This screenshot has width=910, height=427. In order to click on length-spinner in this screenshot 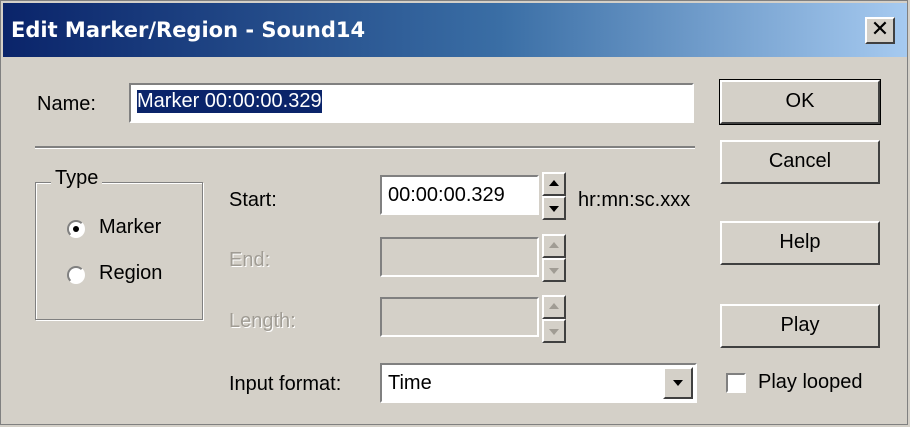, I will do `click(554, 319)`.